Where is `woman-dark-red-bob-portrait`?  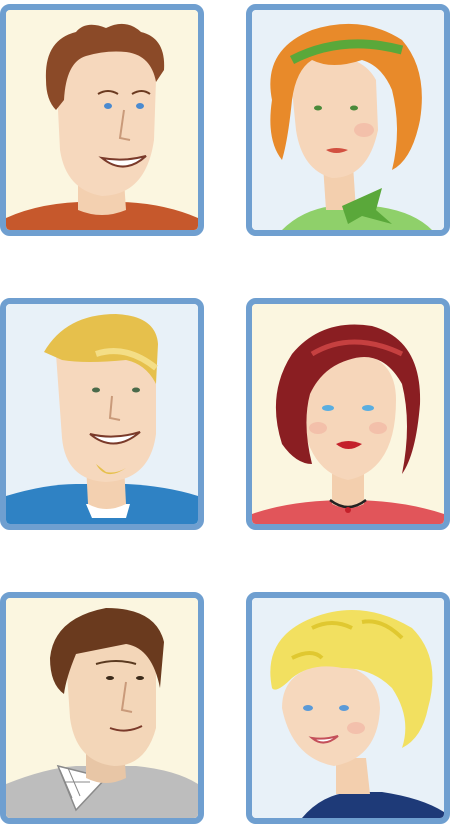
woman-dark-red-bob-portrait is located at coordinates (348, 414).